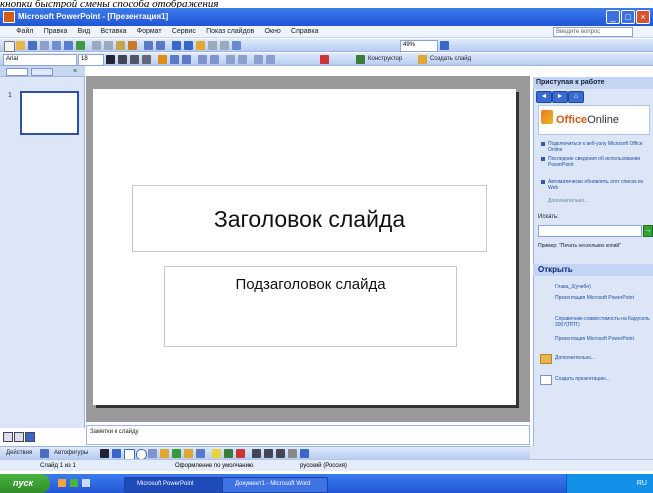  I want to click on open-icon, so click(20, 45).